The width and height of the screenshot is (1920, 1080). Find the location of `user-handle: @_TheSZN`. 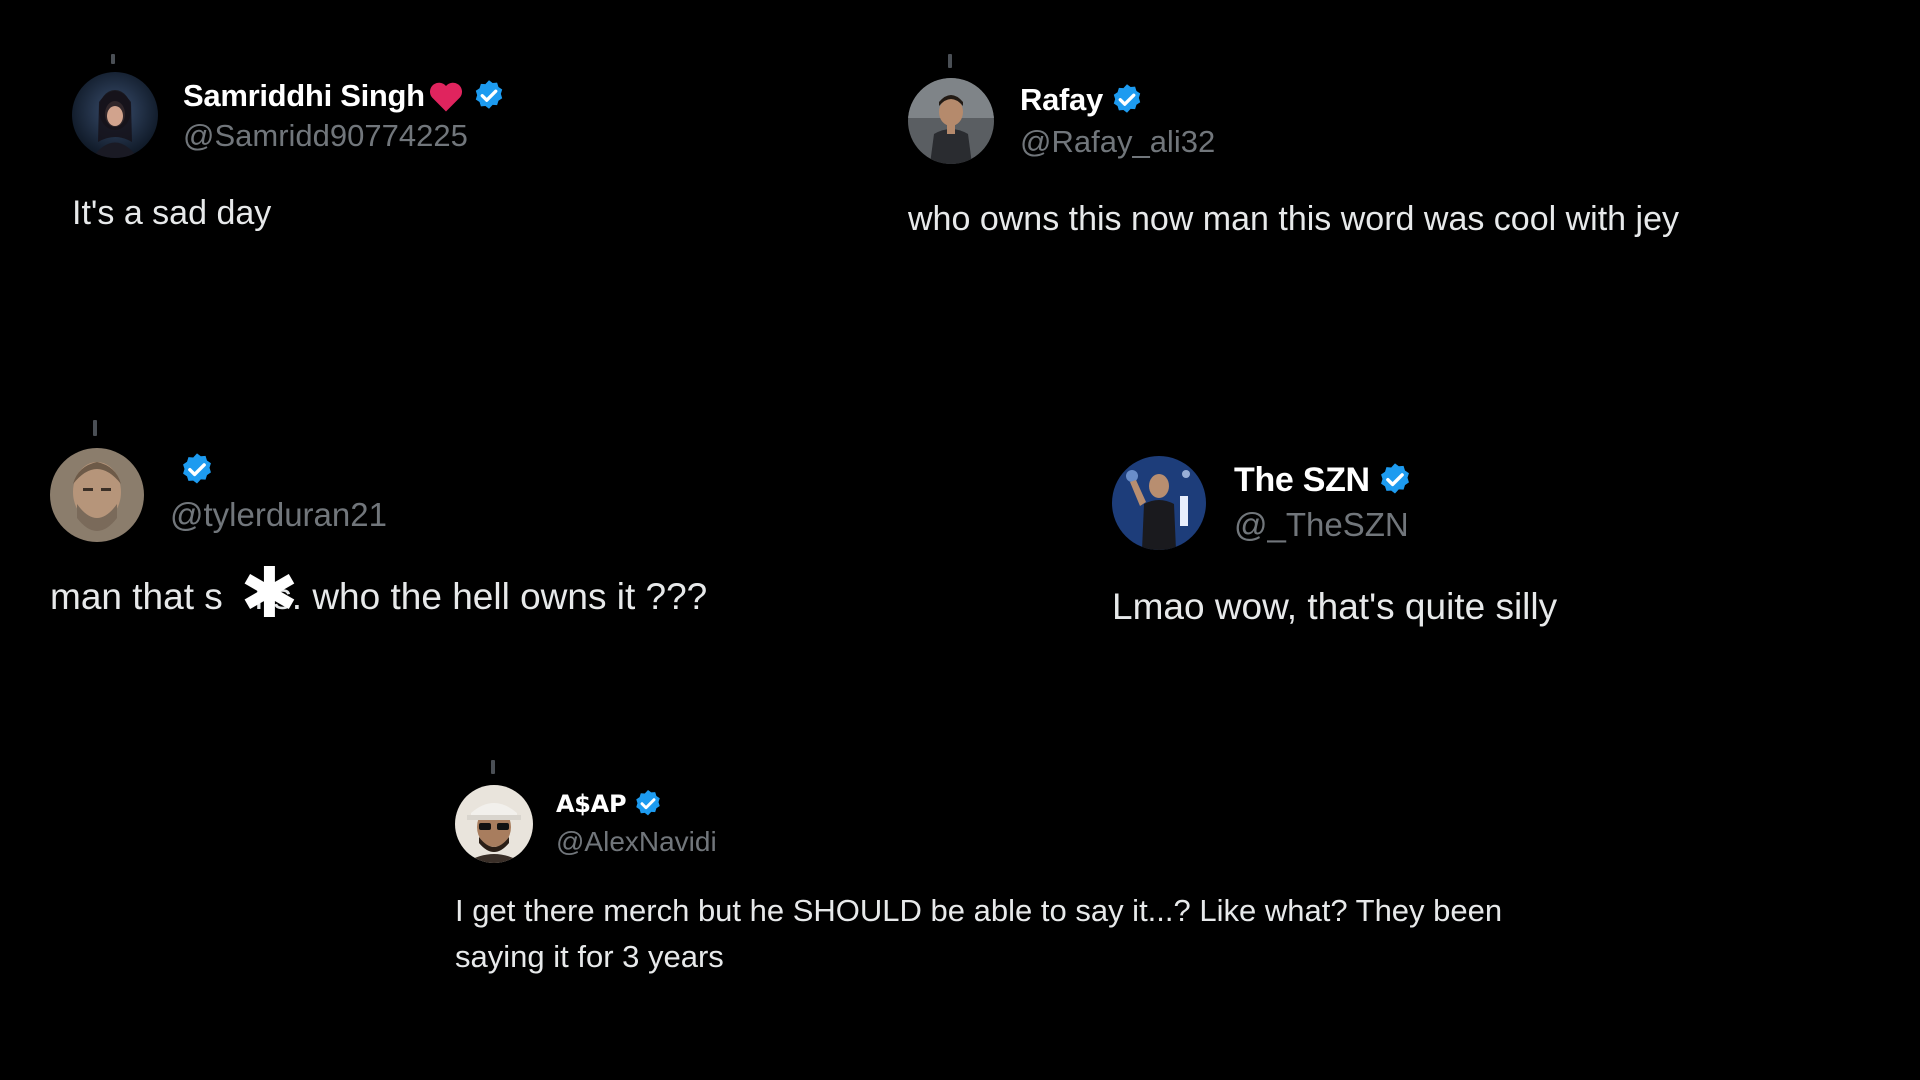

user-handle: @_TheSZN is located at coordinates (1321, 525).